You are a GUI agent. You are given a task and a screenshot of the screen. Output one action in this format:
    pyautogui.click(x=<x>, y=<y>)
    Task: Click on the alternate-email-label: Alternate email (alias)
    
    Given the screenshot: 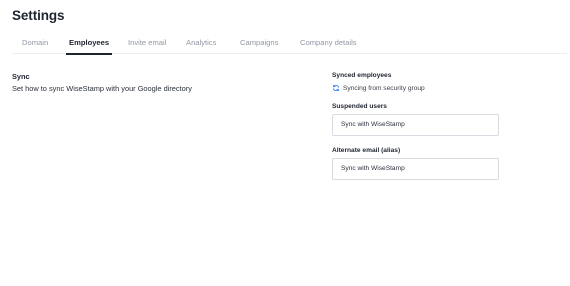 What is the action you would take?
    pyautogui.click(x=366, y=150)
    